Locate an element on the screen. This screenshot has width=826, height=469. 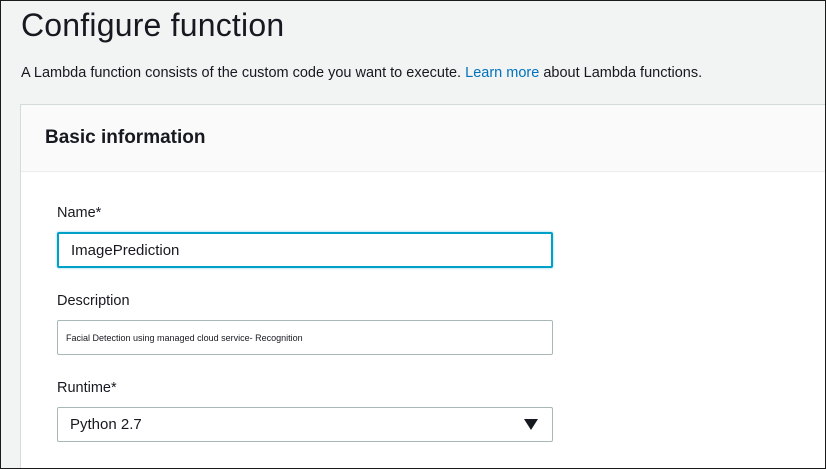
name-label: Name* is located at coordinates (79, 213).